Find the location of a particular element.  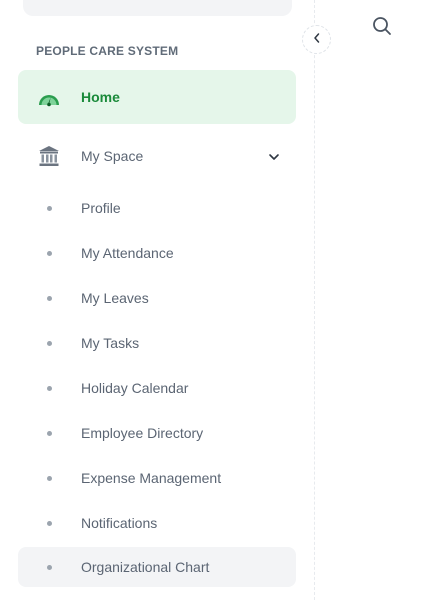

chevron-down-icon is located at coordinates (274, 156).